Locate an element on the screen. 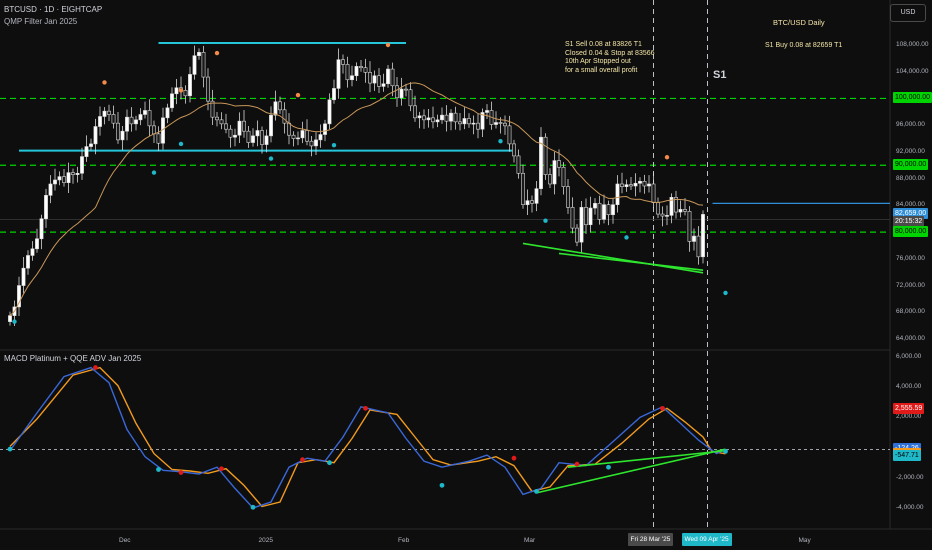 This screenshot has width=932, height=550. macd-value-tag: -547.71 is located at coordinates (907, 455).